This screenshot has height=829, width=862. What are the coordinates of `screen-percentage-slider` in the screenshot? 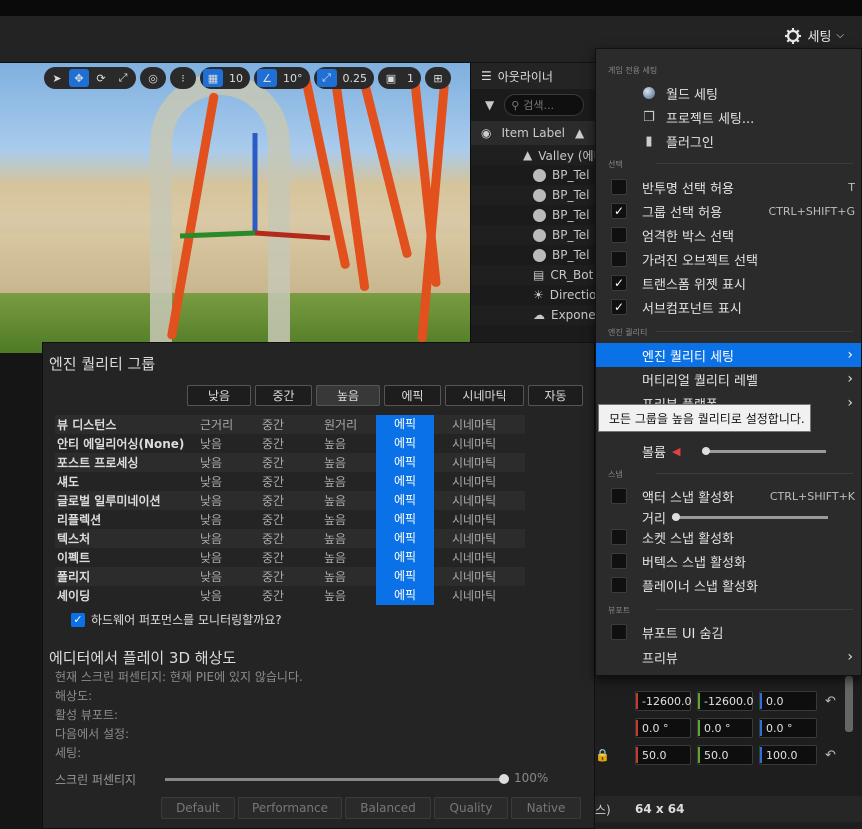 It's located at (334, 779).